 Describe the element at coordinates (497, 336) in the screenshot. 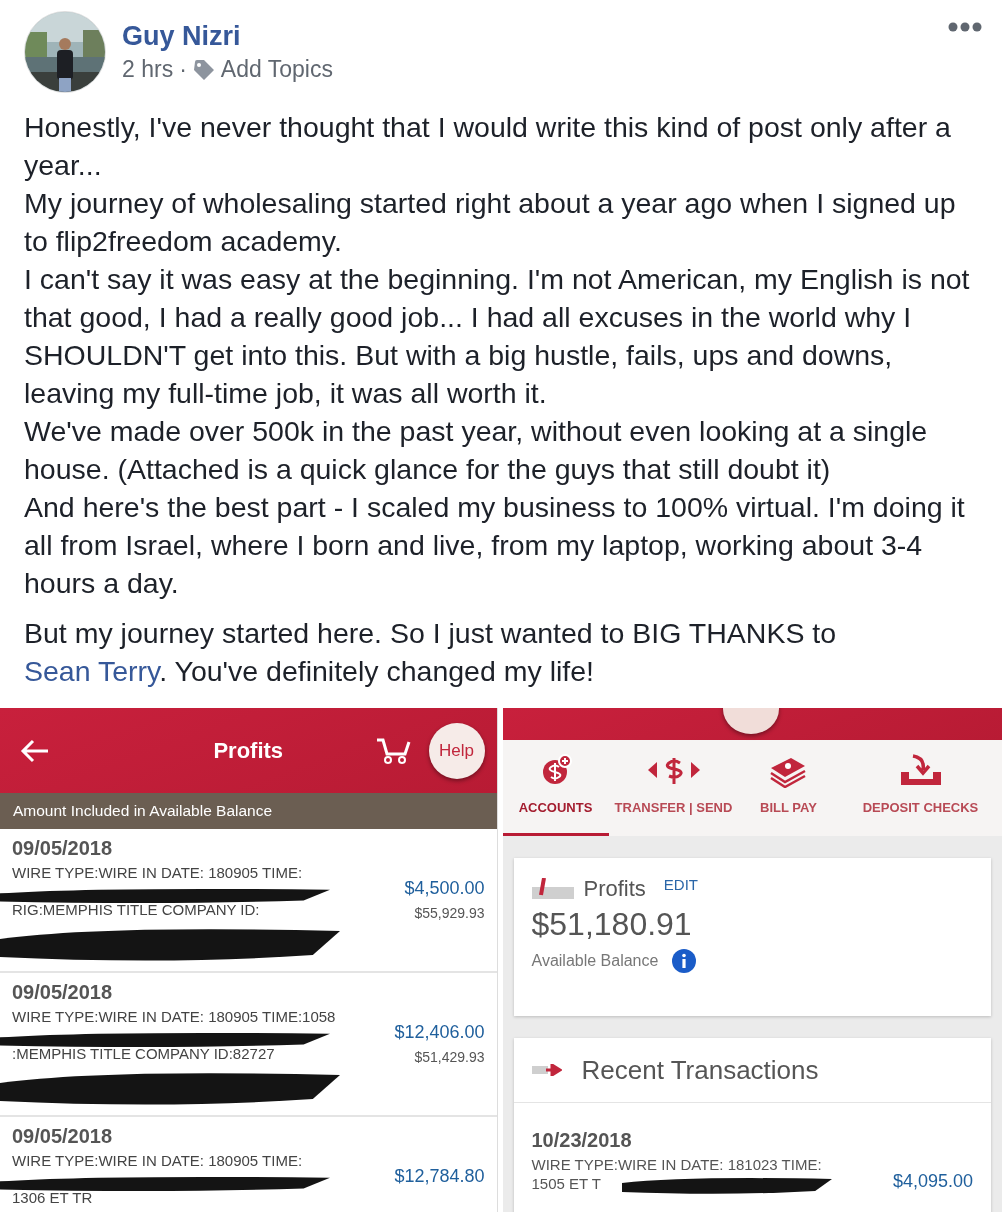

I see `post-paragraph: I can't say it was easy at the beginning. I'm not American, my English is not that good, I had a really good job... I had all excuses in the world why I SHOULDN'T get into this. But with a big hustle, fails, ups and downs, leaving my full-time job, it was all worth it.` at that location.